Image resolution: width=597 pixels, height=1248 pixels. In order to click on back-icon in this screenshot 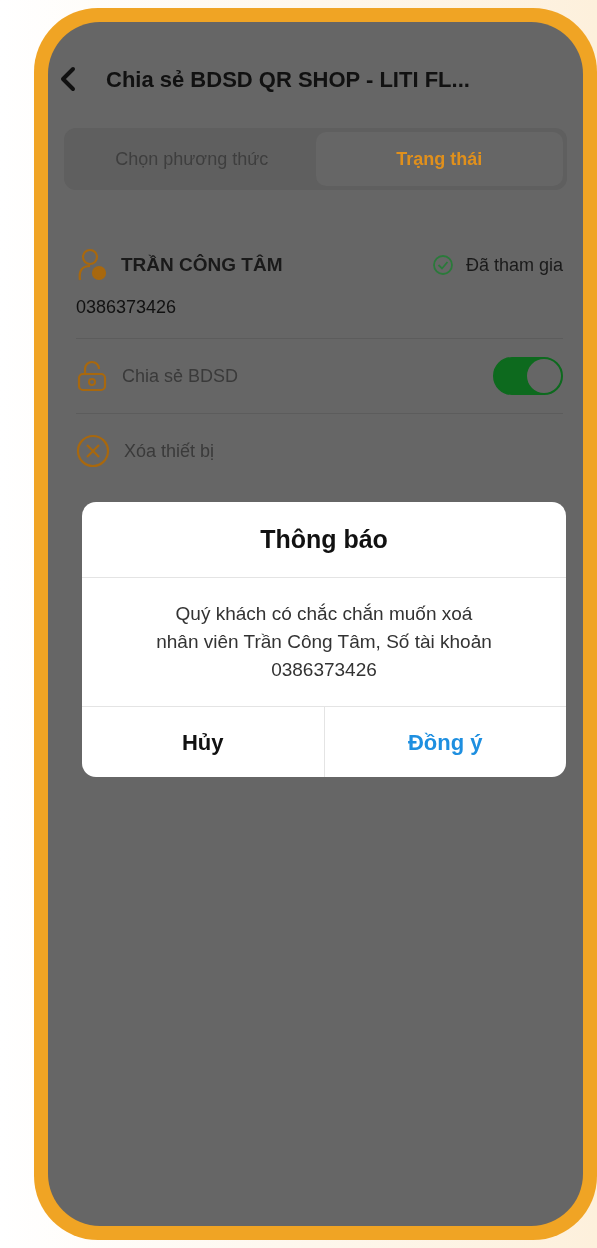, I will do `click(68, 79)`.